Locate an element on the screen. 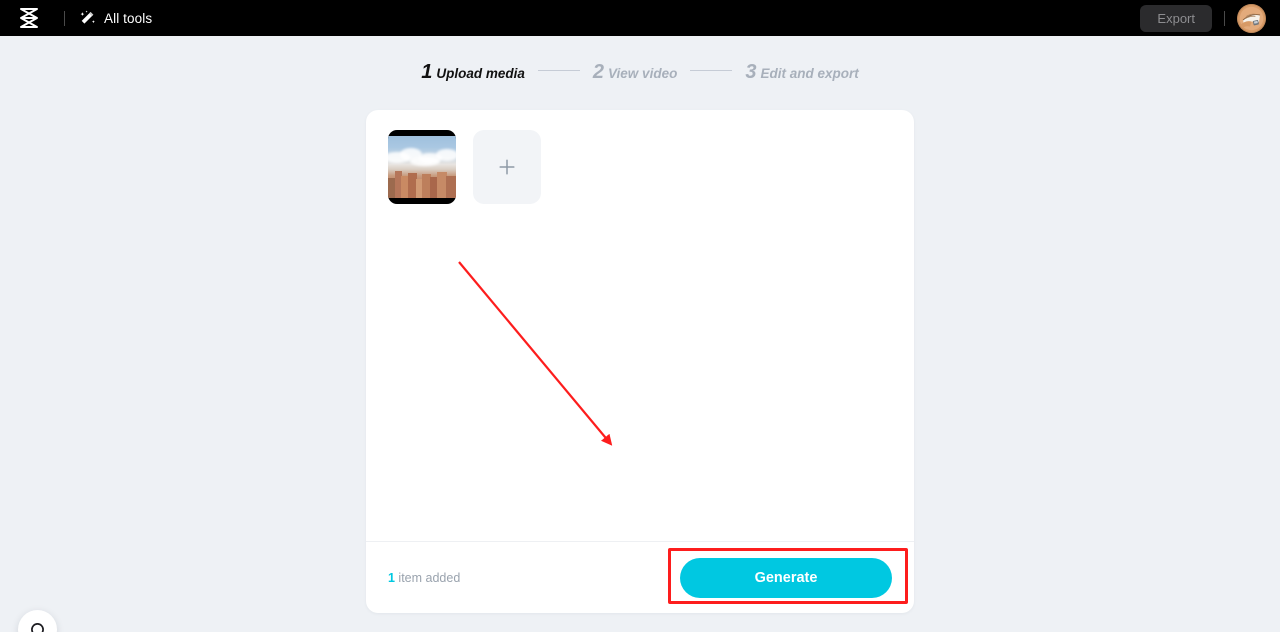 The width and height of the screenshot is (1280, 632). add-media-button is located at coordinates (507, 167).